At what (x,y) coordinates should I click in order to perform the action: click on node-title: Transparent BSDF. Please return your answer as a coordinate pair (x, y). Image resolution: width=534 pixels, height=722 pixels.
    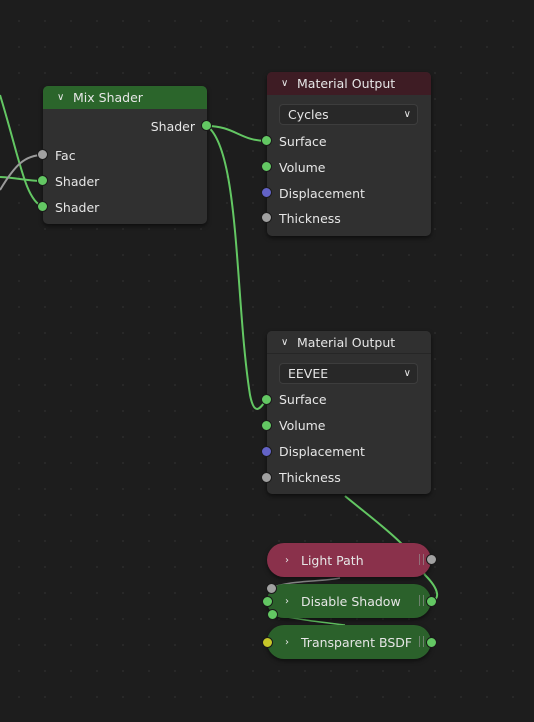
    Looking at the image, I should click on (357, 642).